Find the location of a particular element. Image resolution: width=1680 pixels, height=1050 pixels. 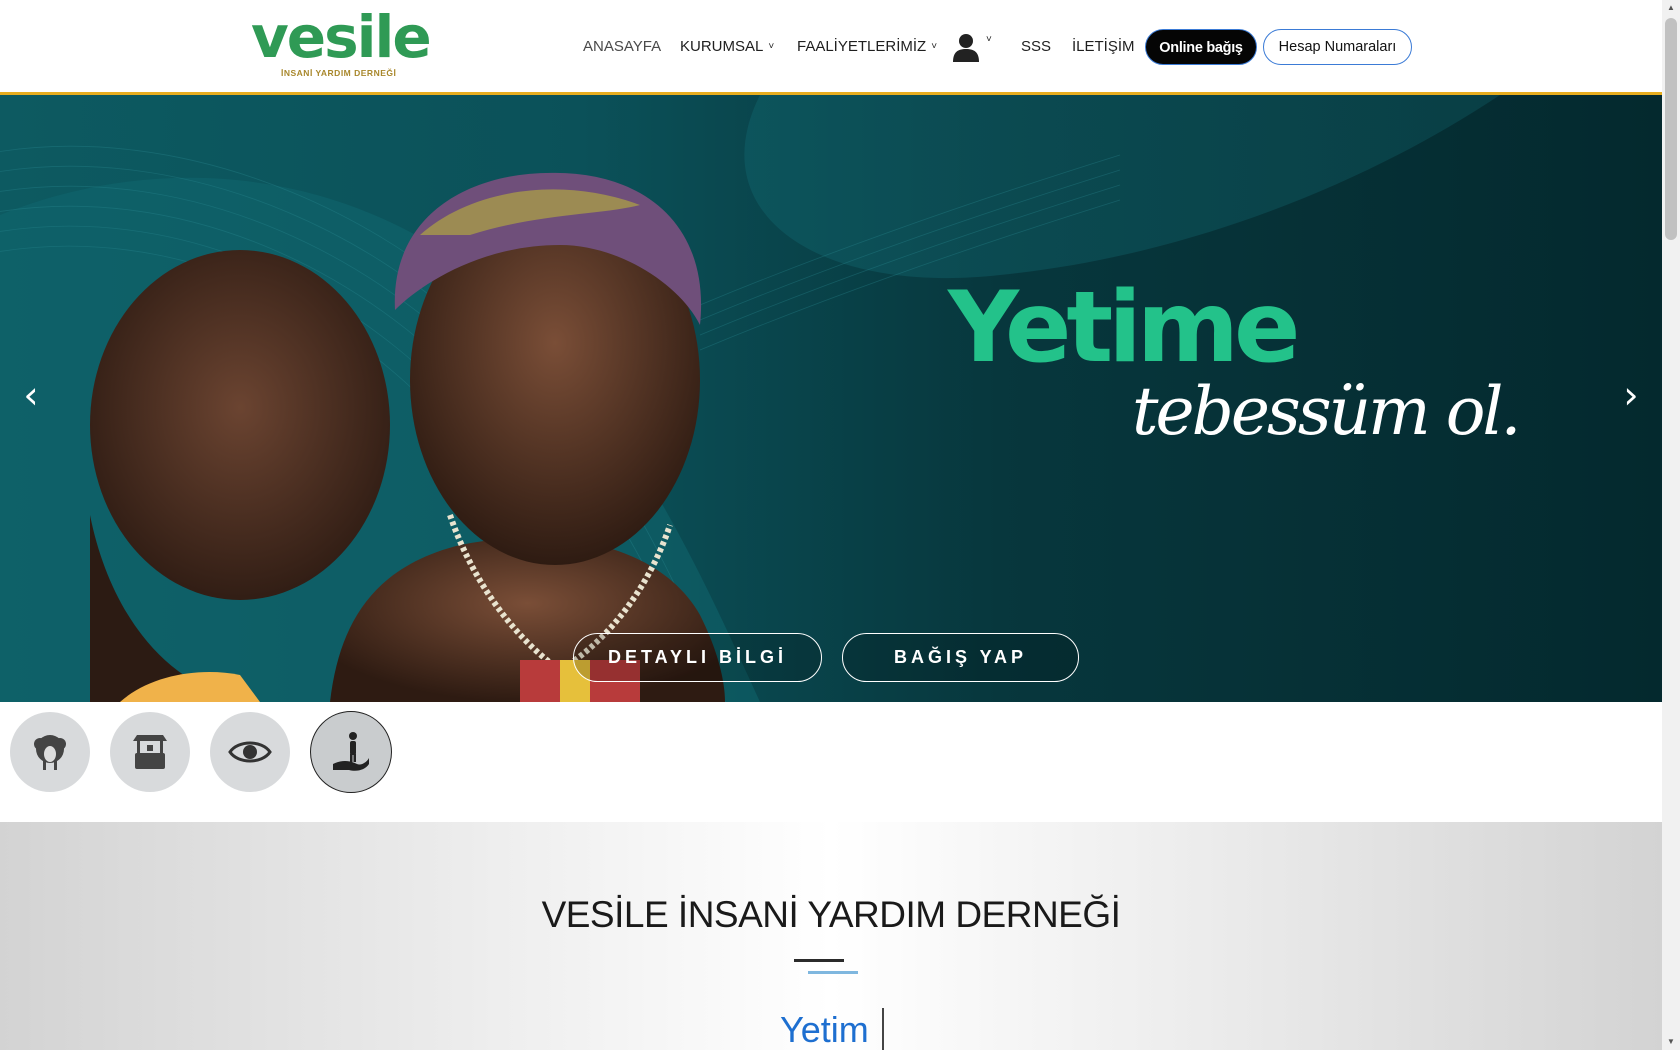

nav-item-faaliyetlerimiz: FAALİYETLERİMİZ ˅ is located at coordinates (867, 47).